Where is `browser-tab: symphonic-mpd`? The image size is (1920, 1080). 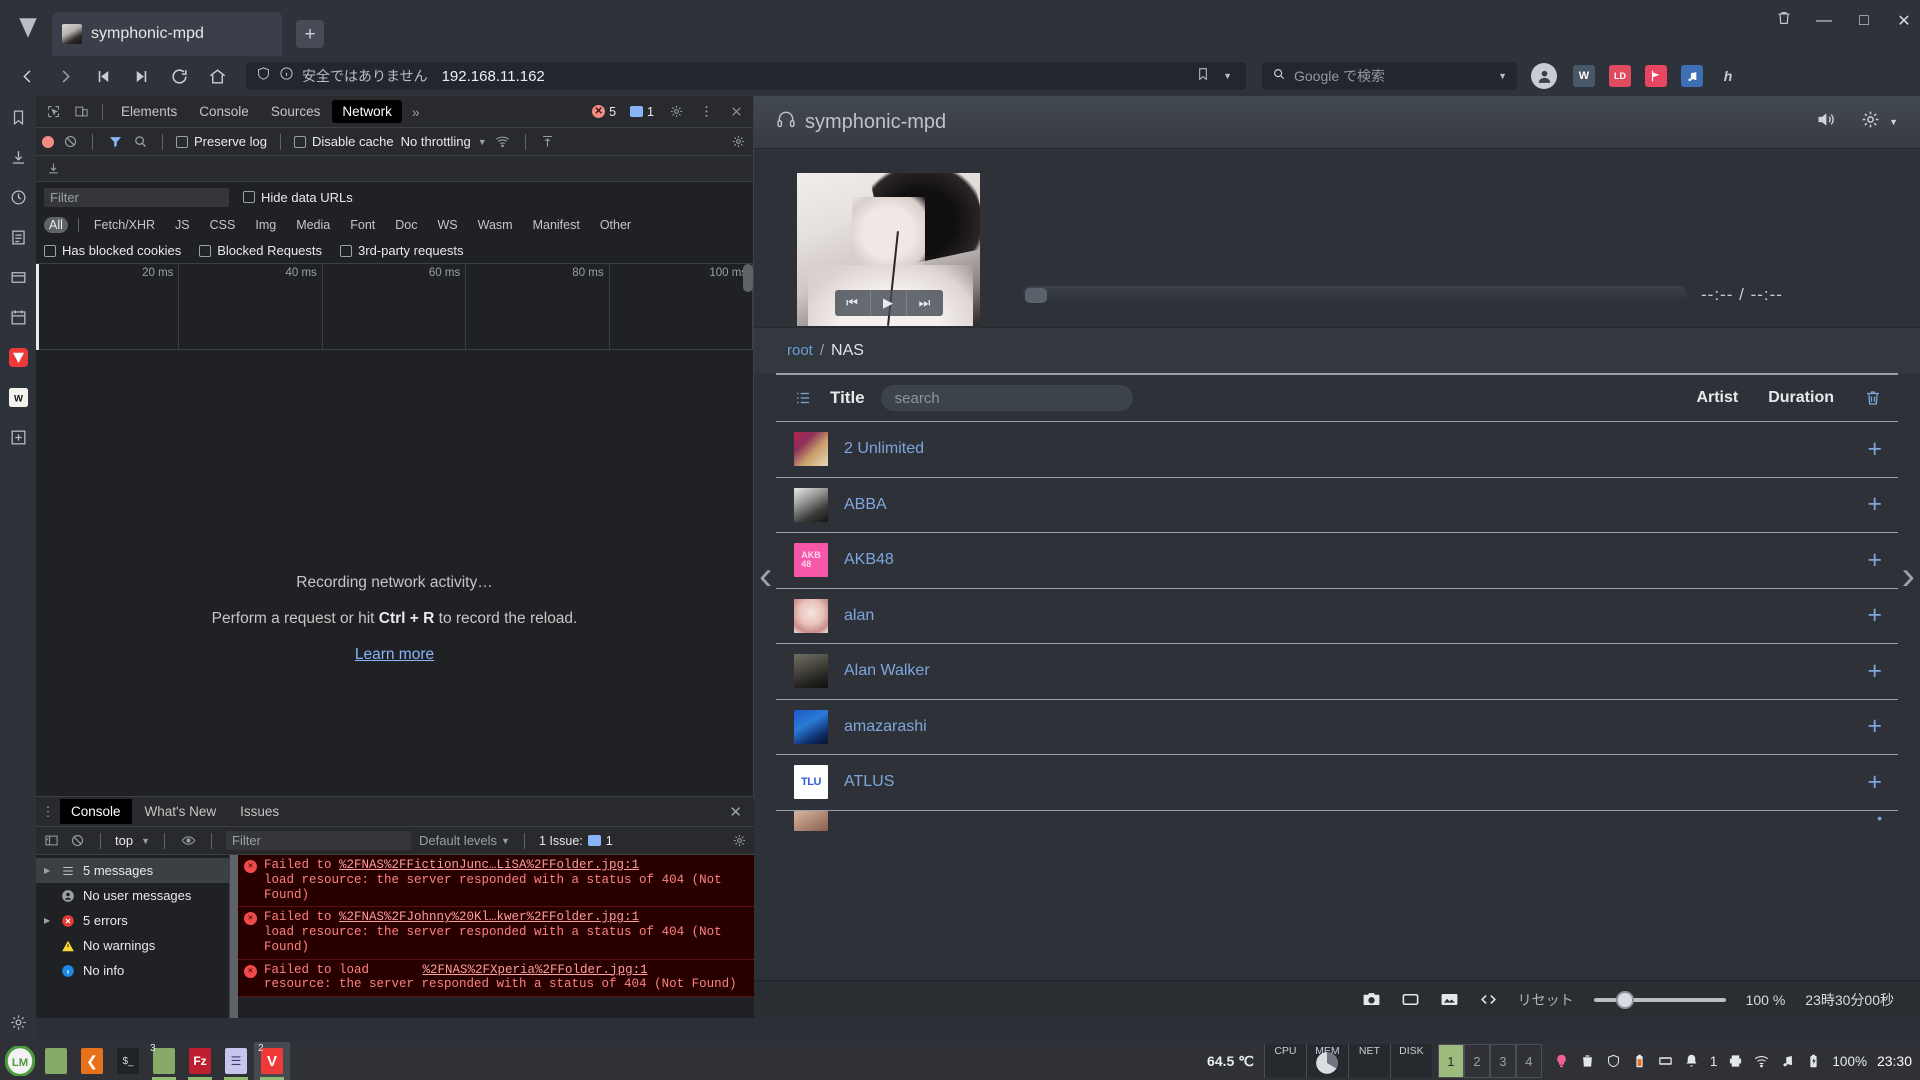 browser-tab: symphonic-mpd is located at coordinates (167, 34).